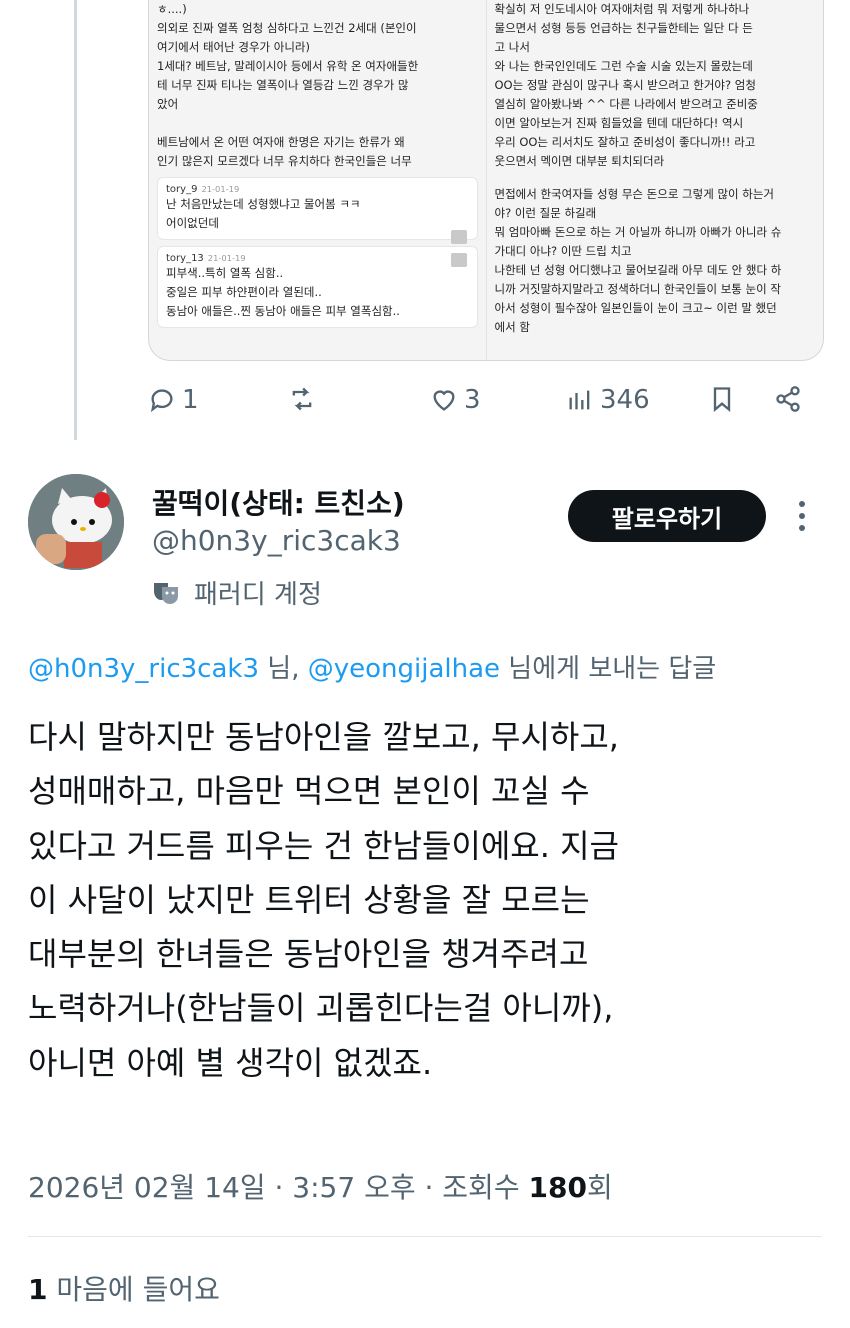  Describe the element at coordinates (258, 595) in the screenshot. I see `parody-text: 패러디 계정` at that location.